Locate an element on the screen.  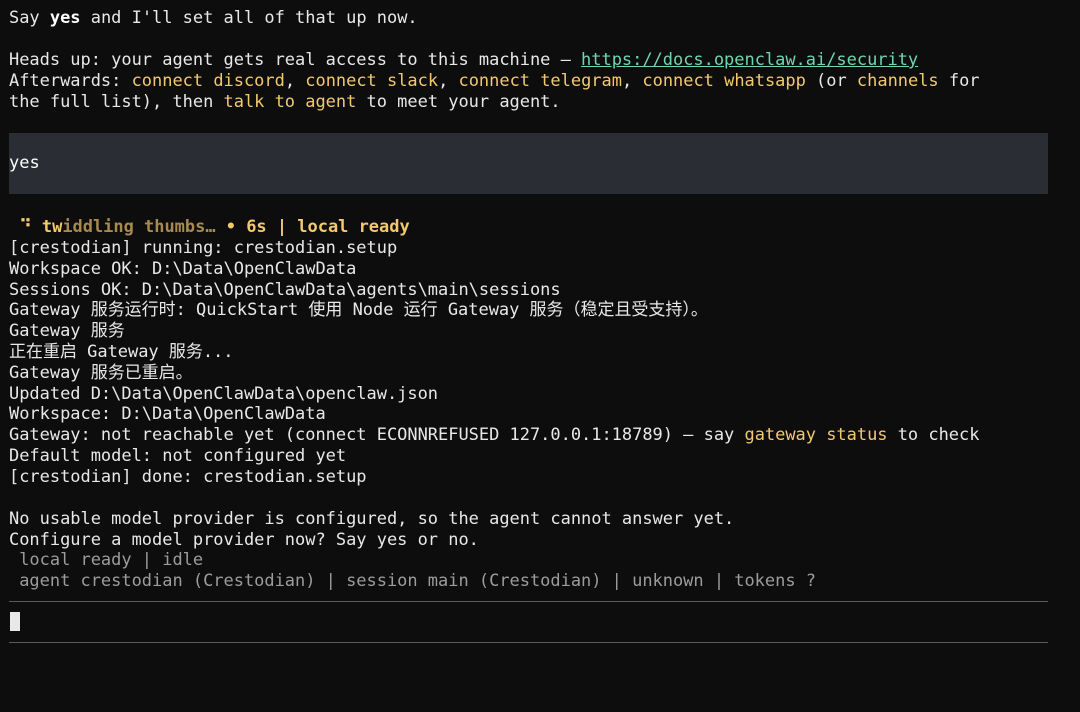
log-line: Gateway 服务已重启。 is located at coordinates (101, 373).